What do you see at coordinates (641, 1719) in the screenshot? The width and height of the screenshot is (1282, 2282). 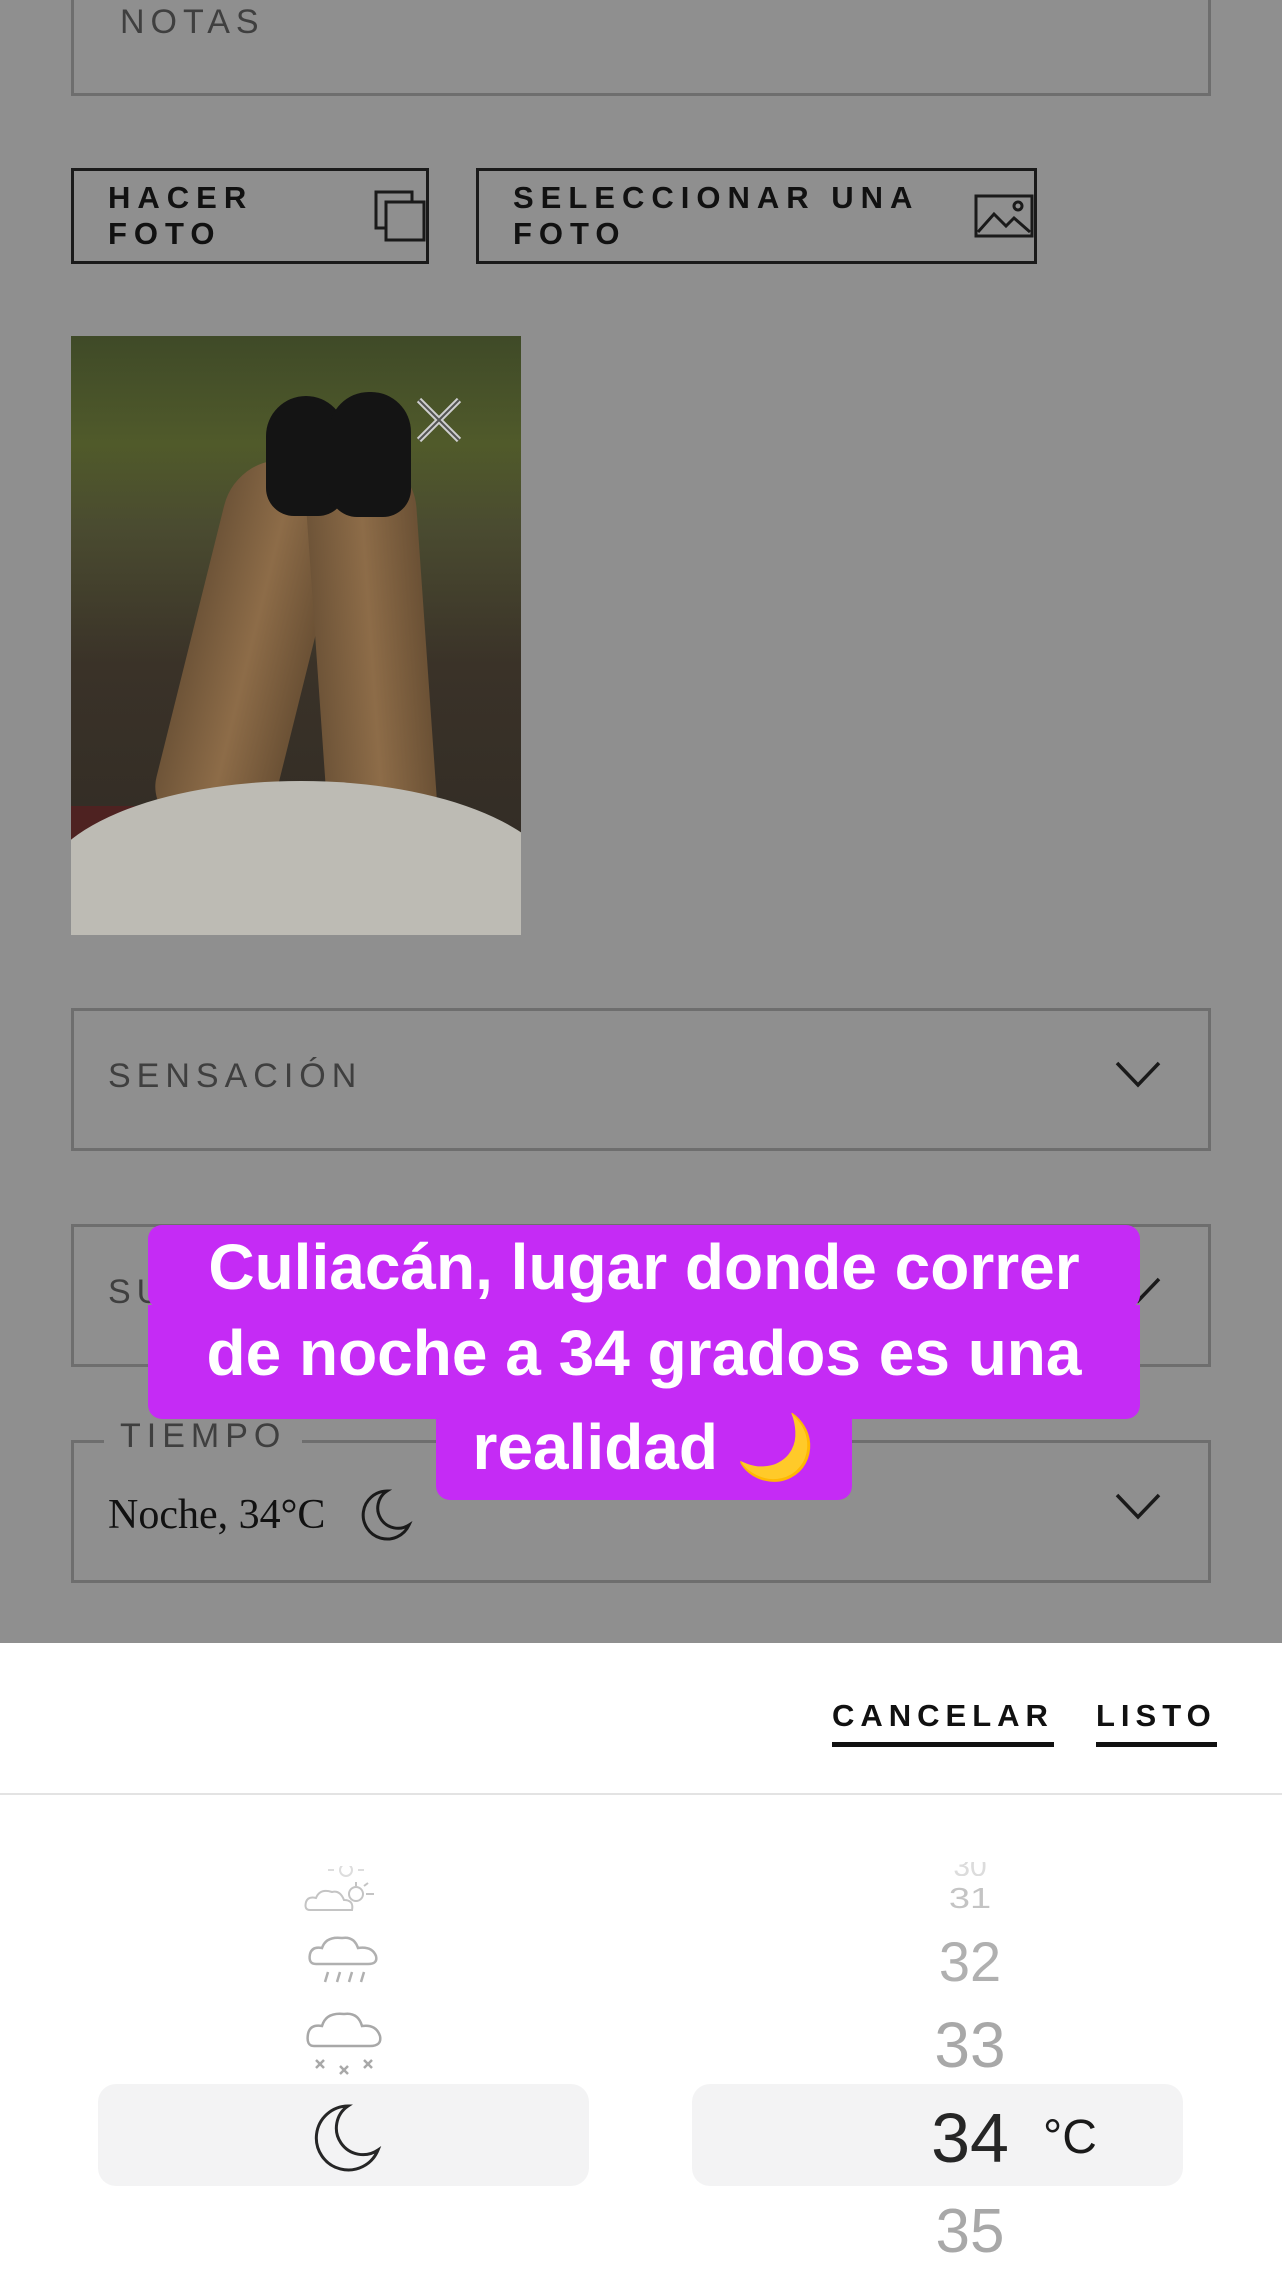 I see `picker-toolbar: CANCELAR LISTO` at bounding box center [641, 1719].